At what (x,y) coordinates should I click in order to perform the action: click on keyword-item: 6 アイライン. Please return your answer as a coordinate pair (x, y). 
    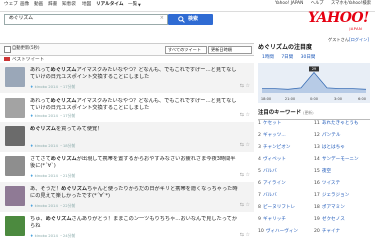
    Looking at the image, I should click on (272, 184).